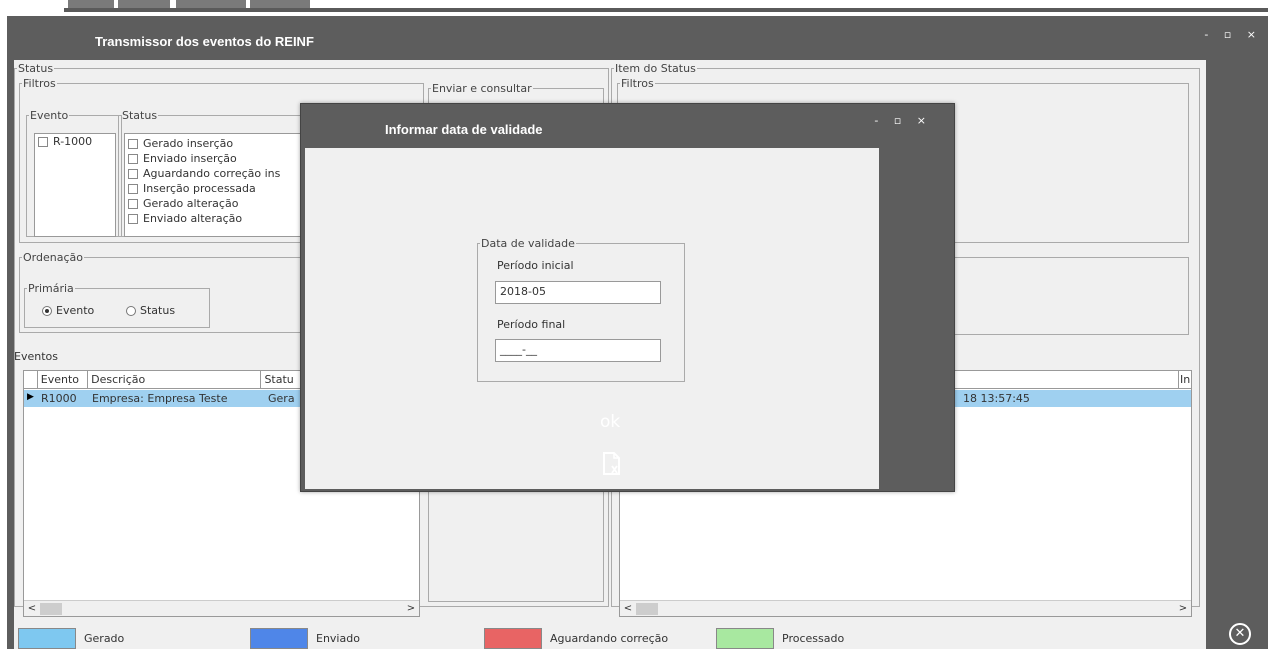 This screenshot has width=1268, height=649. What do you see at coordinates (578, 350) in the screenshot?
I see `periodo-final-input: ____-__` at bounding box center [578, 350].